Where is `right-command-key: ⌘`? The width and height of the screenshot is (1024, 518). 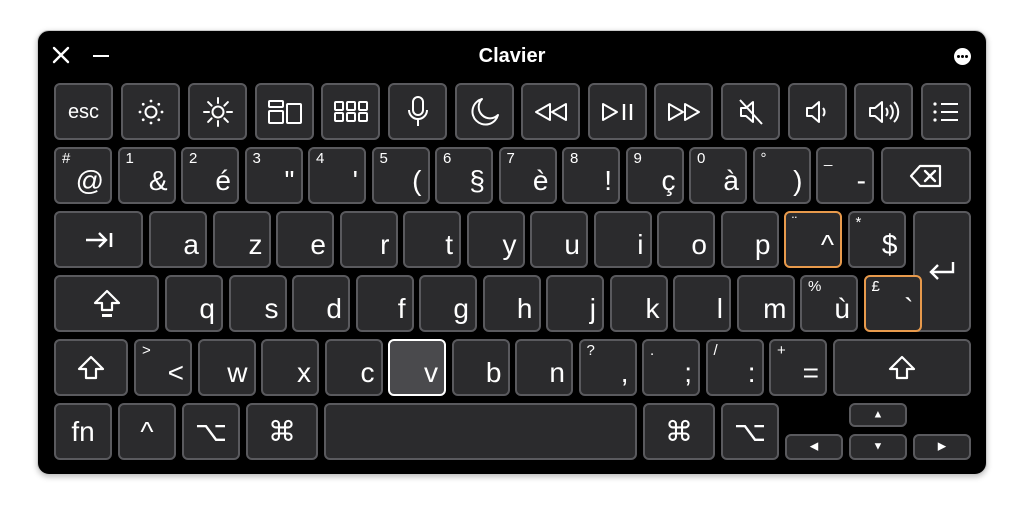
right-command-key: ⌘ is located at coordinates (679, 431).